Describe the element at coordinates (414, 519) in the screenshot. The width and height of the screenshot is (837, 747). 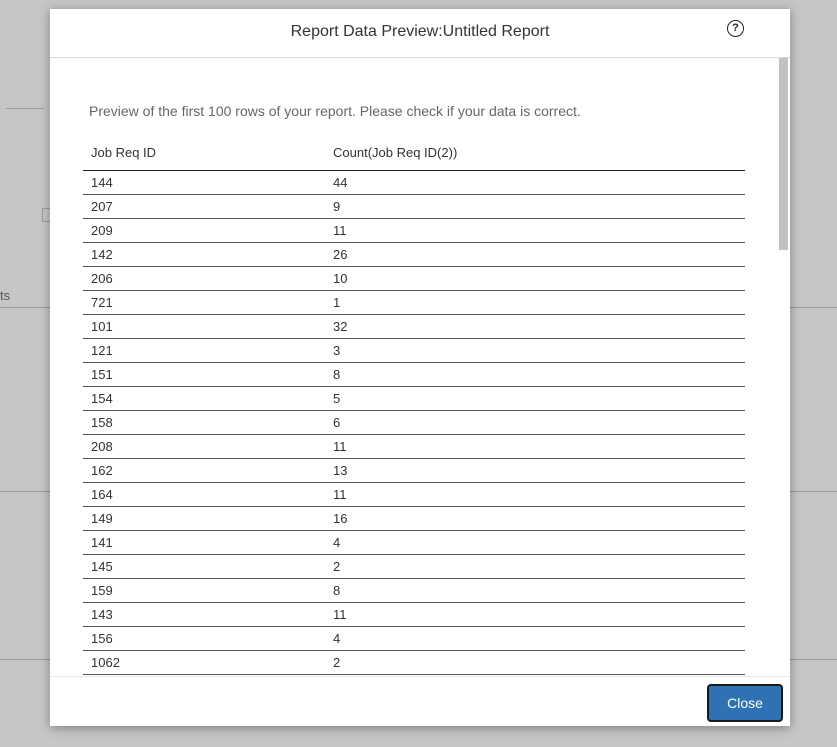
I see `table-row: 149 16` at that location.